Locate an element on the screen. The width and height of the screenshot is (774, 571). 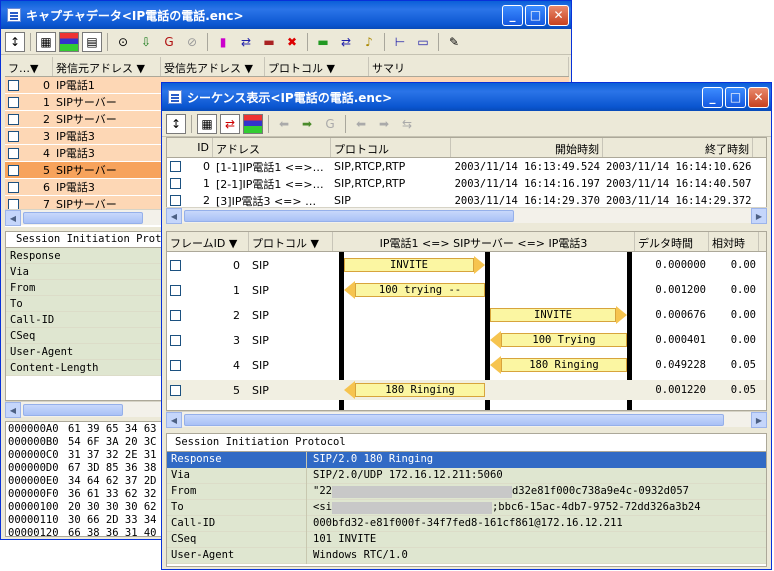
sequence-hscroll: ◀ ▶ is located at coordinates (466, 419).